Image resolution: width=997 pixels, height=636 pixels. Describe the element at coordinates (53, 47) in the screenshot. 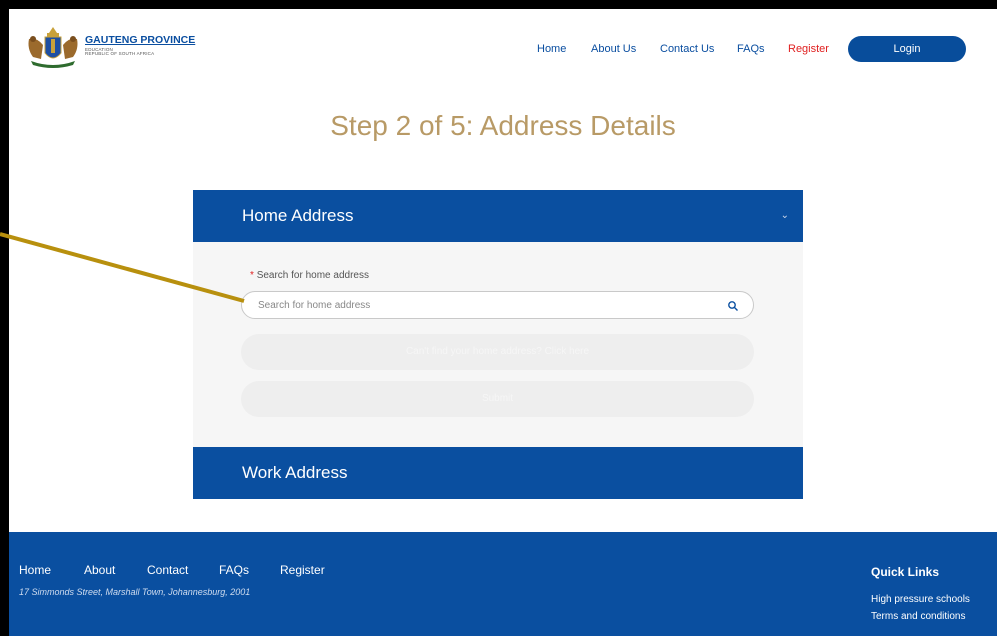

I see `crest-icon` at that location.